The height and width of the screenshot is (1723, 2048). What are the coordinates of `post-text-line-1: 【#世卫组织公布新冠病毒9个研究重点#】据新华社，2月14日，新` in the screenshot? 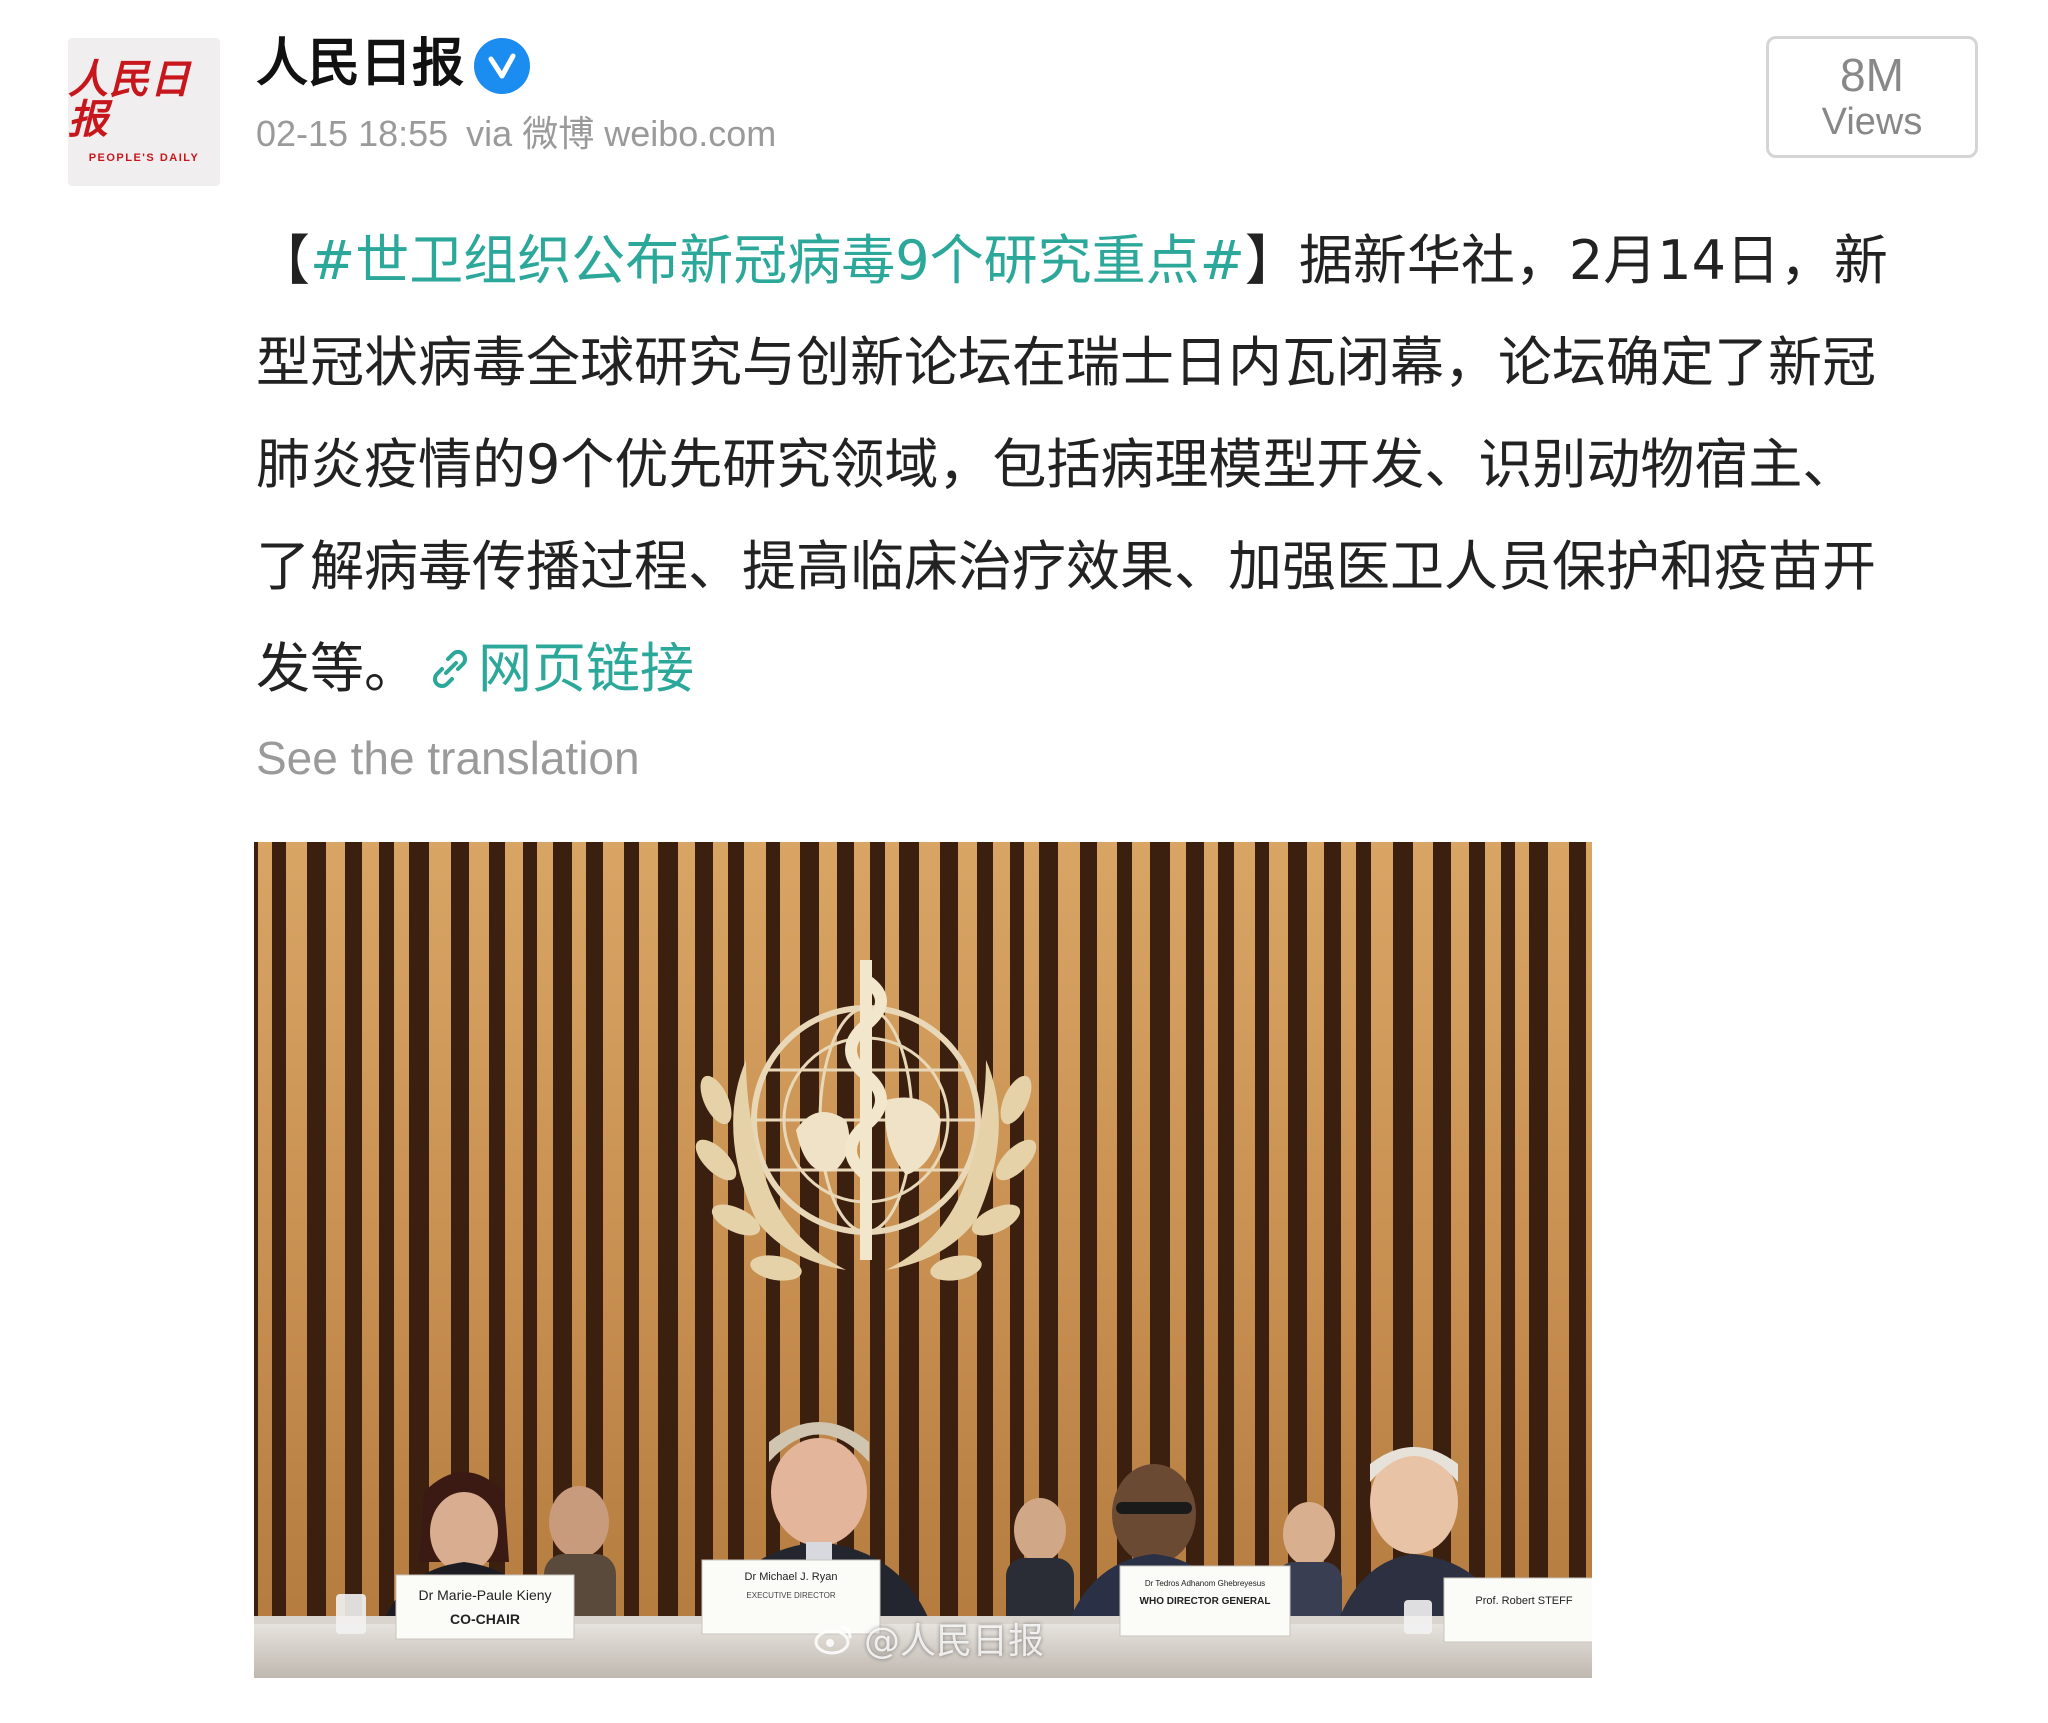 It's located at (1112, 261).